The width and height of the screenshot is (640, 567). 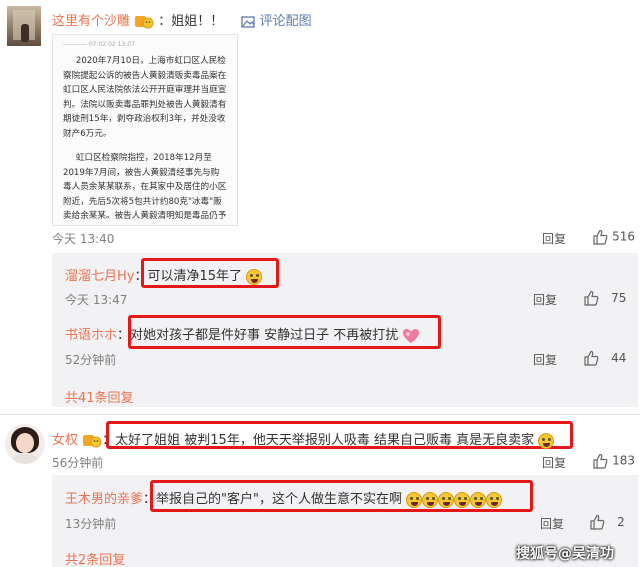 I want to click on comment-2-reply-button: 回复, so click(x=554, y=462).